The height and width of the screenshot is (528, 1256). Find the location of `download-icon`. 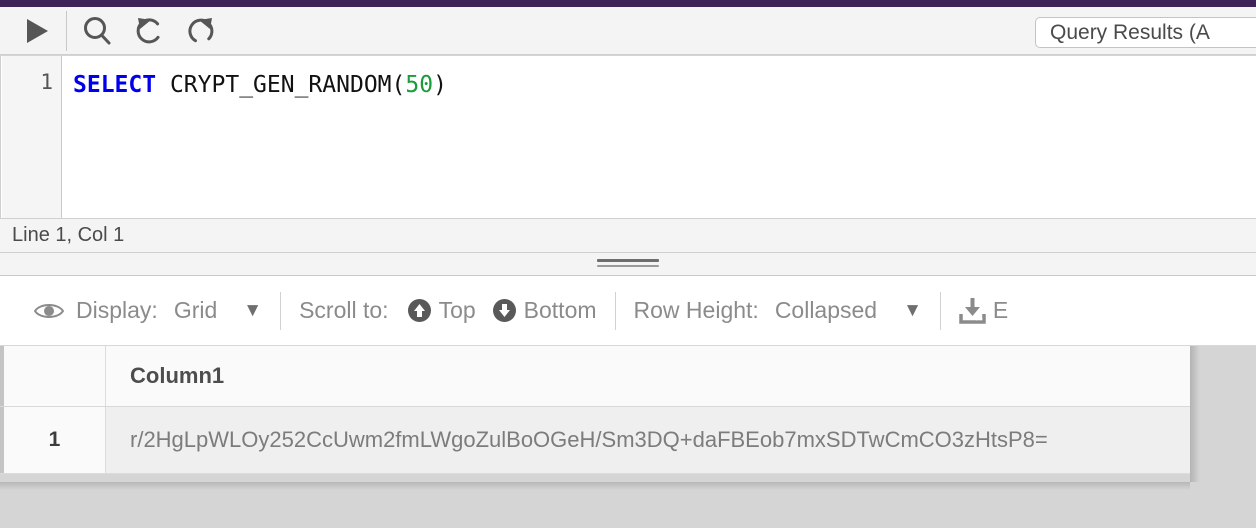

download-icon is located at coordinates (972, 310).